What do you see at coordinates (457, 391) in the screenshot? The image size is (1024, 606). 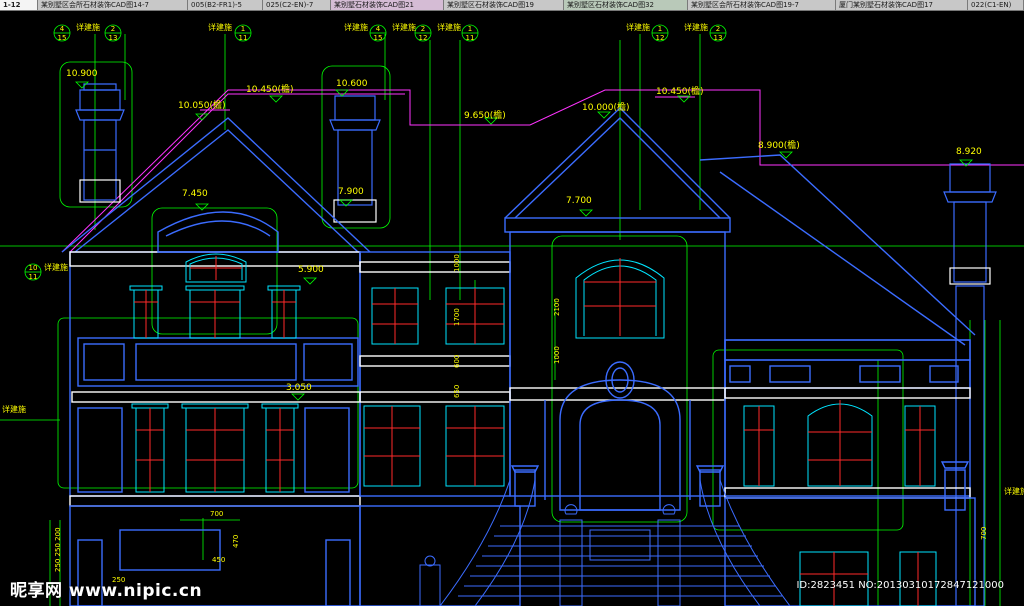 I see `dimension-label: 650` at bounding box center [457, 391].